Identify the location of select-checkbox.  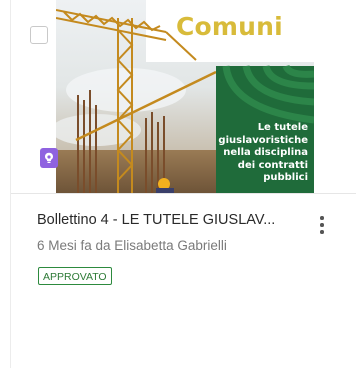
(39, 35).